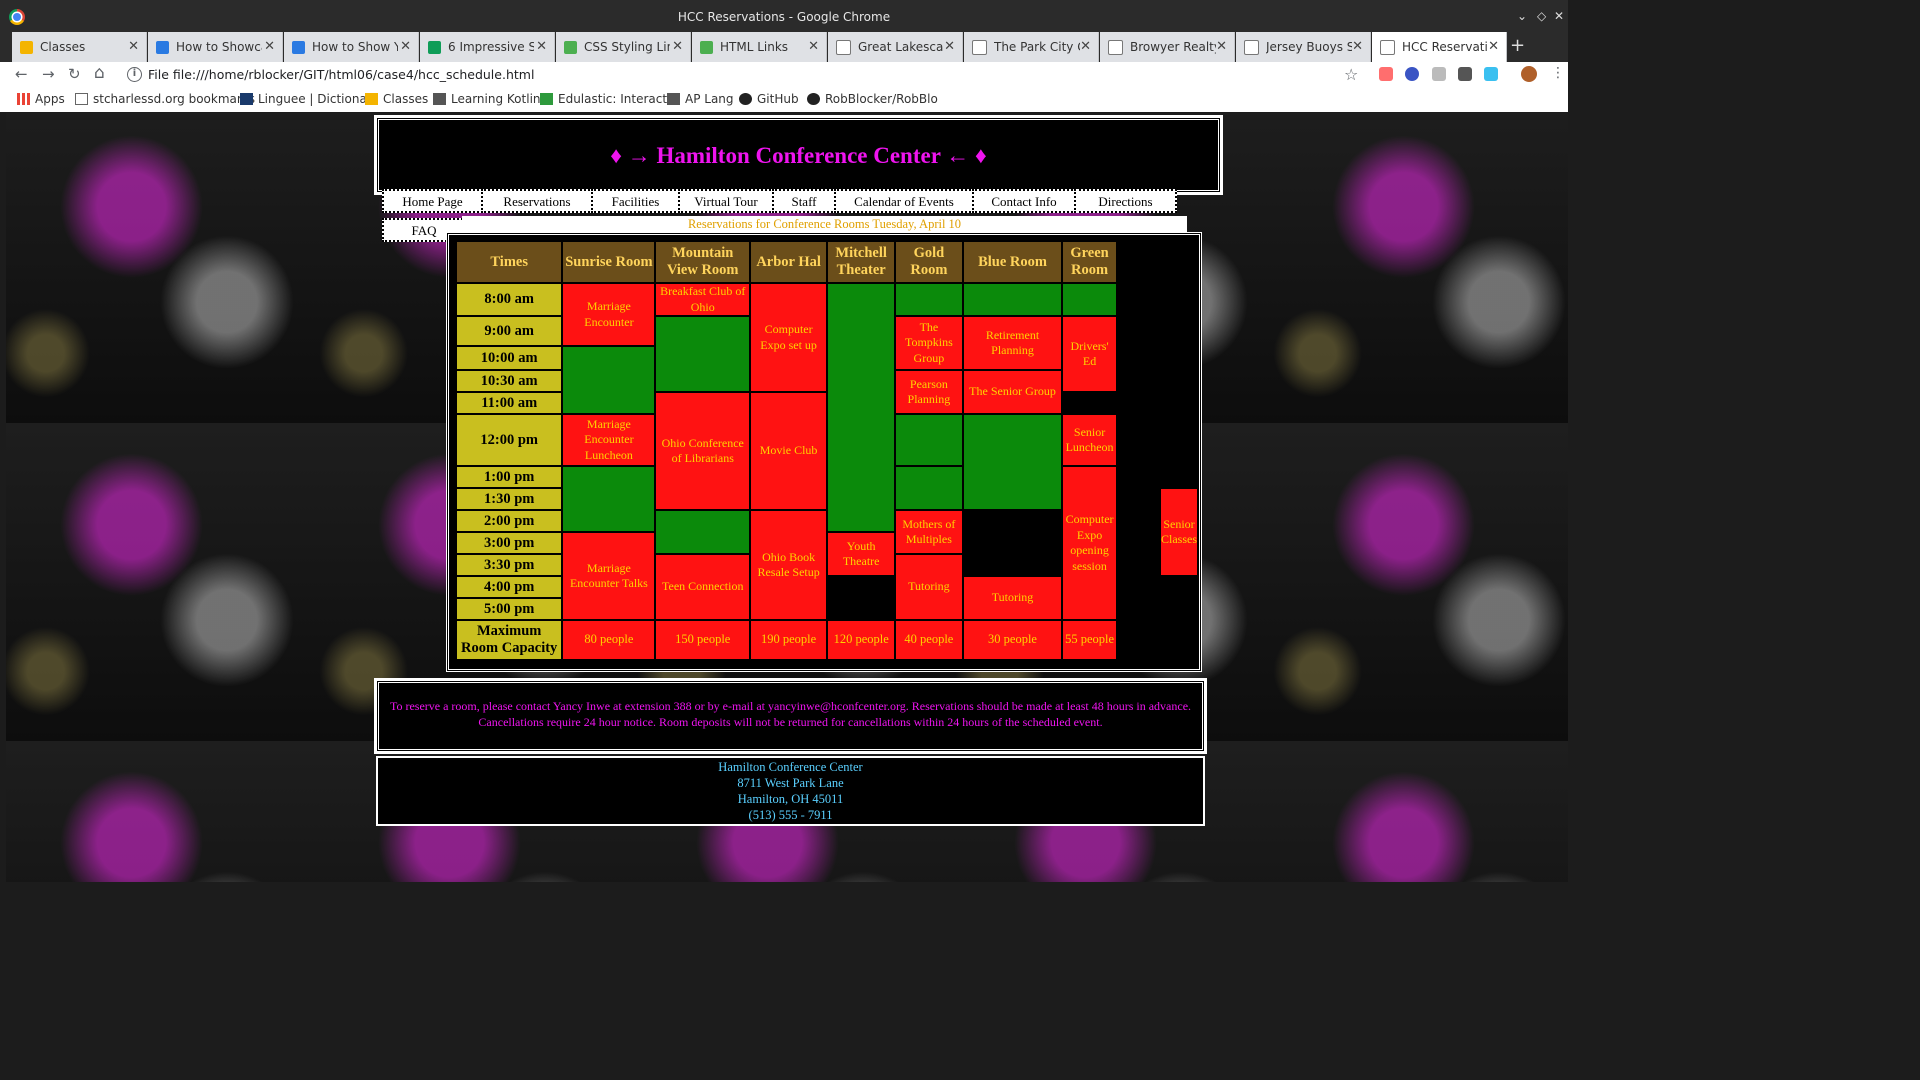 The height and width of the screenshot is (1080, 1920). What do you see at coordinates (1558, 73) in the screenshot?
I see `menu-icon: ⋮` at bounding box center [1558, 73].